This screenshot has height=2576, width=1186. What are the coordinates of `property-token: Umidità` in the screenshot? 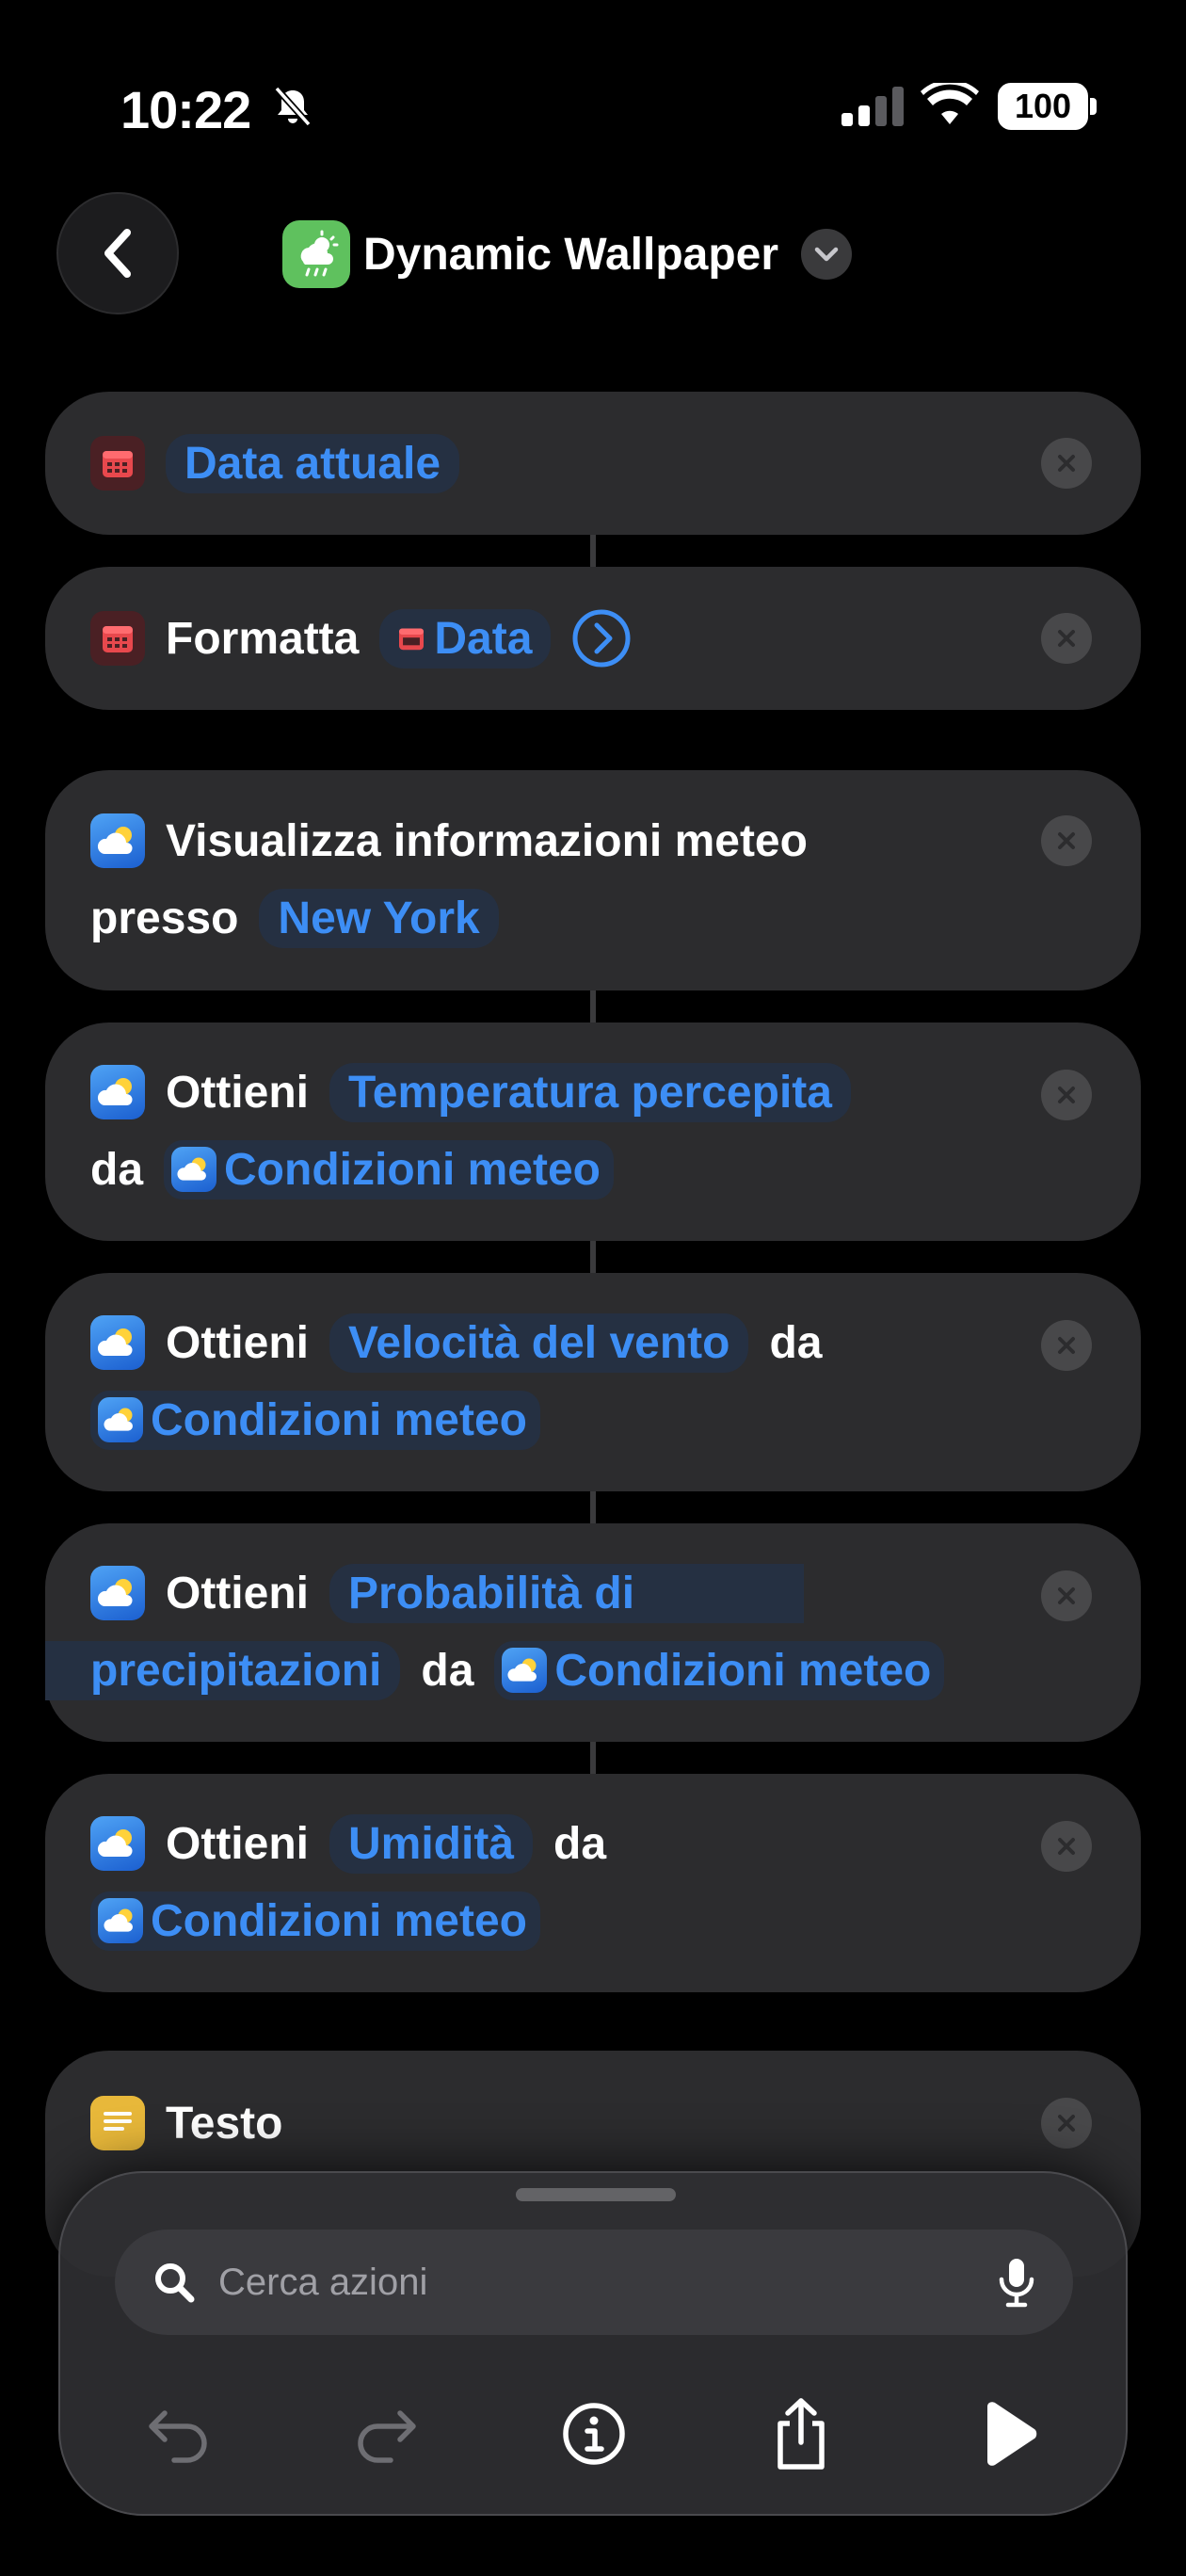 It's located at (431, 1843).